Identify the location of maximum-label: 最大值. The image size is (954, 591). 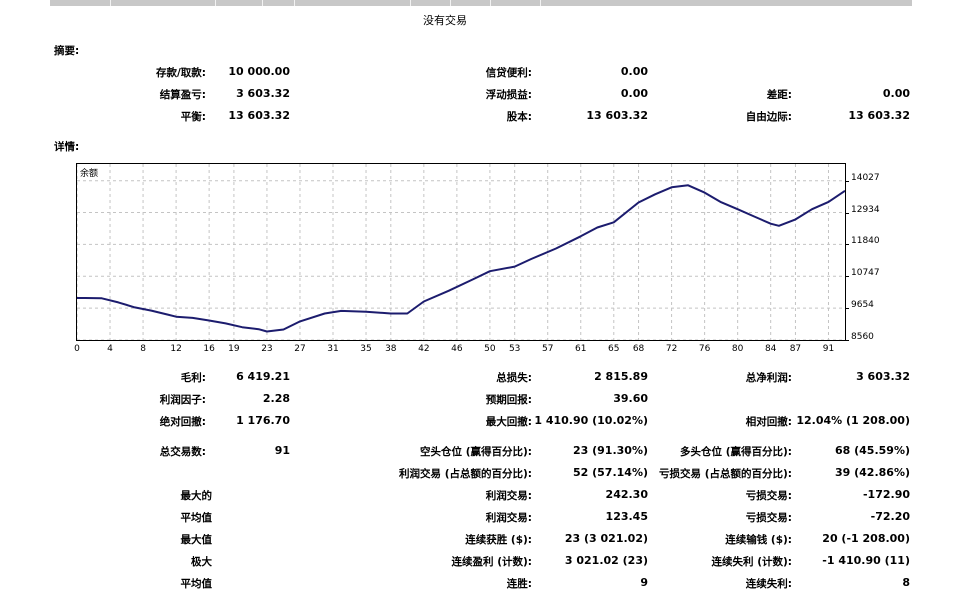
(196, 540).